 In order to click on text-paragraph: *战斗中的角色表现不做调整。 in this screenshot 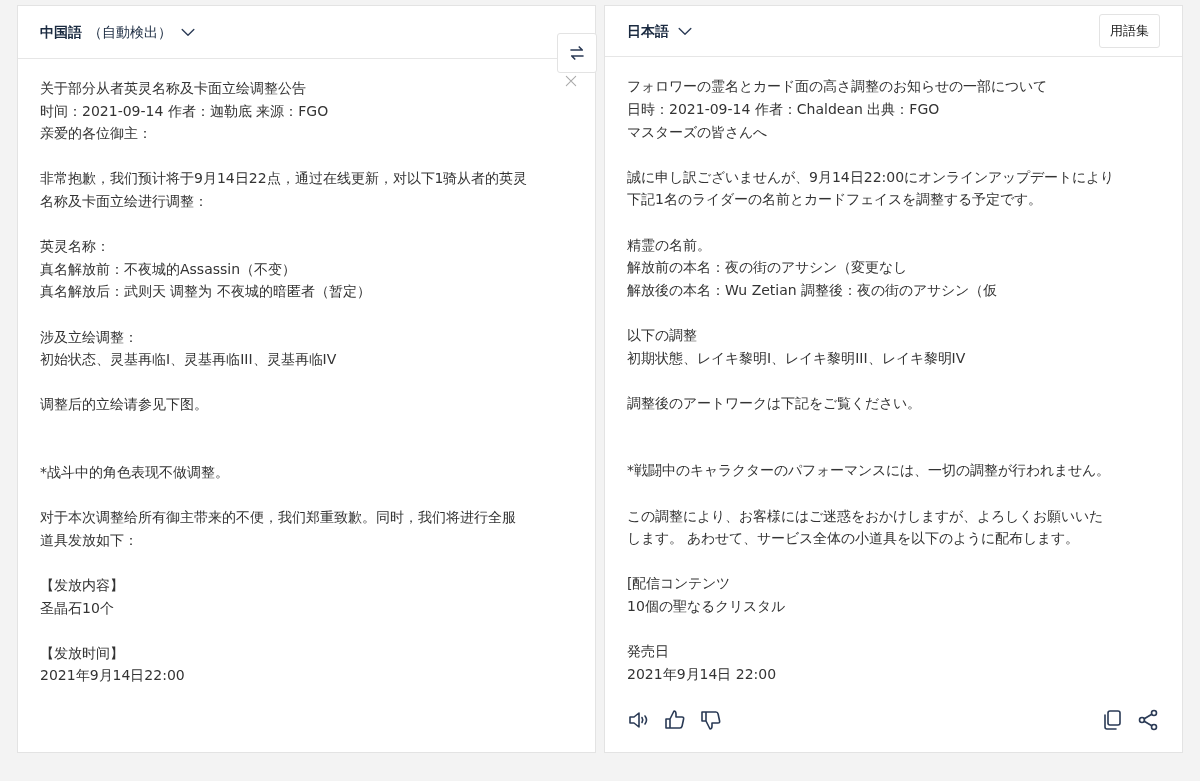, I will do `click(135, 473)`.